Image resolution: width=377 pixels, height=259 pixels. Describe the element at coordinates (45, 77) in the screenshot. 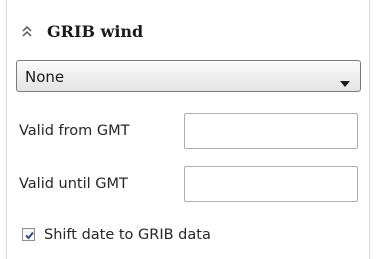

I see `dropdown-selected-value: None` at that location.